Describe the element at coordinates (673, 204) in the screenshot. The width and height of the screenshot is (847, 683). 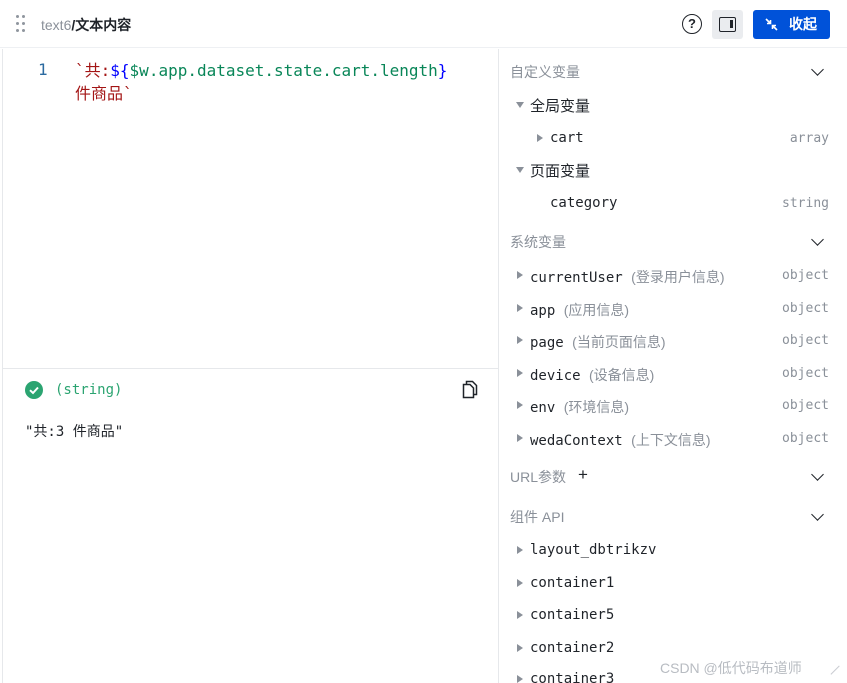
I see `variable-item-category: category string` at that location.